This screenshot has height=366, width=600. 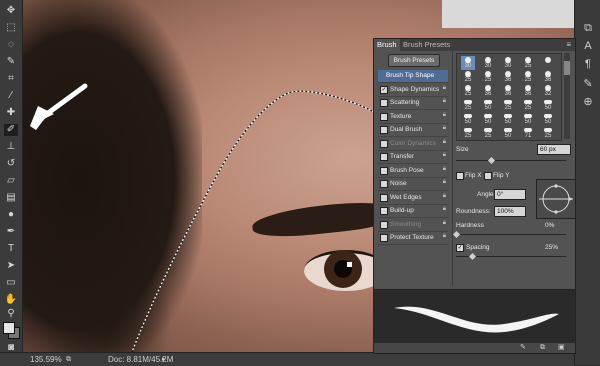 What do you see at coordinates (11, 113) in the screenshot?
I see `healing-brush-tool-icon: ✚` at bounding box center [11, 113].